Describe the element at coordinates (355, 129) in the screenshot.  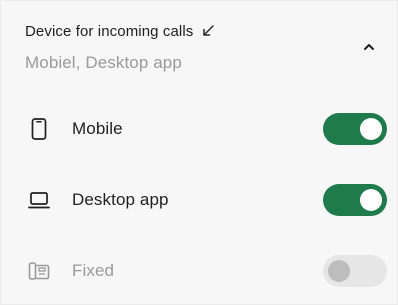
I see `mobile-toggle` at that location.